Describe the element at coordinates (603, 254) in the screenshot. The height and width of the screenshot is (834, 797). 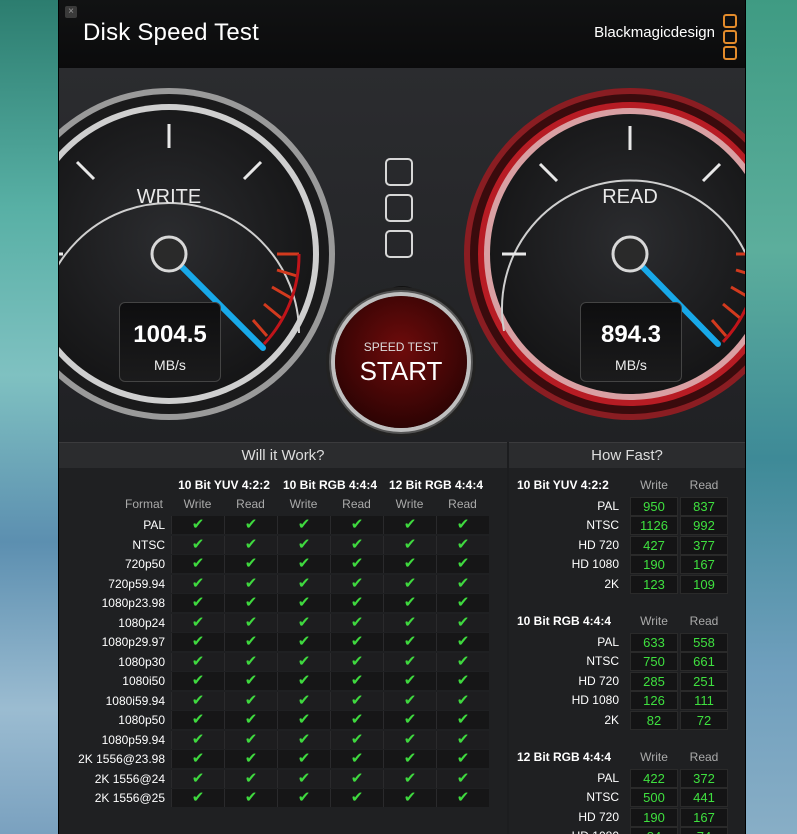
I see `read-gauge: READ 894.3 MB/s` at that location.